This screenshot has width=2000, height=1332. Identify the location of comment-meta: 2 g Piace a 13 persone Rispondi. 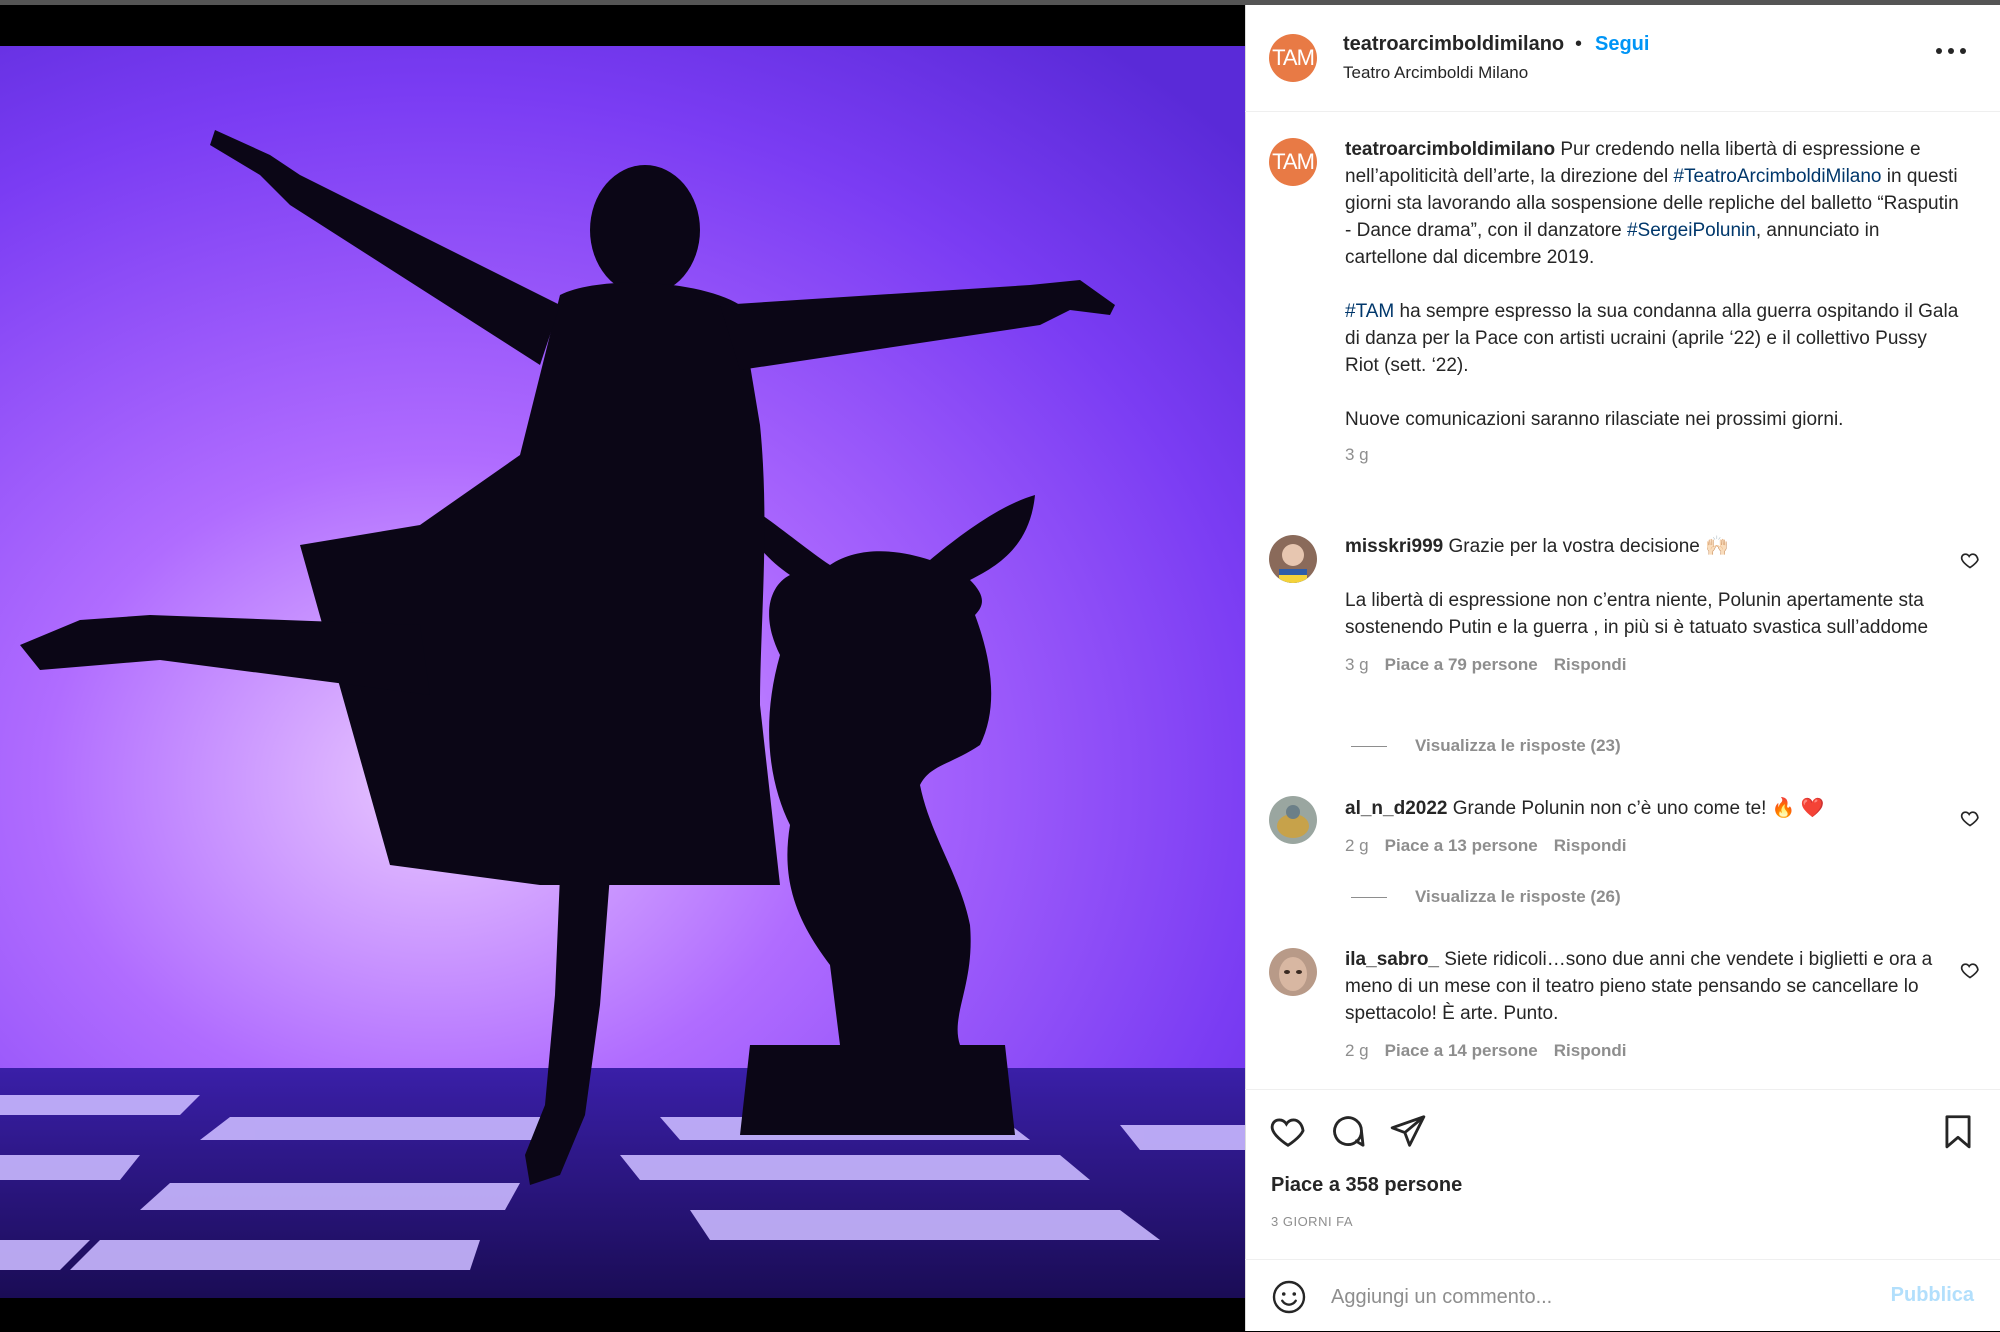
(1645, 845).